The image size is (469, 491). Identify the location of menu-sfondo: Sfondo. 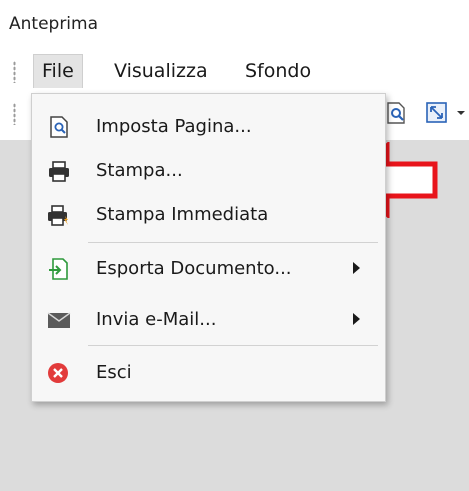
(278, 71).